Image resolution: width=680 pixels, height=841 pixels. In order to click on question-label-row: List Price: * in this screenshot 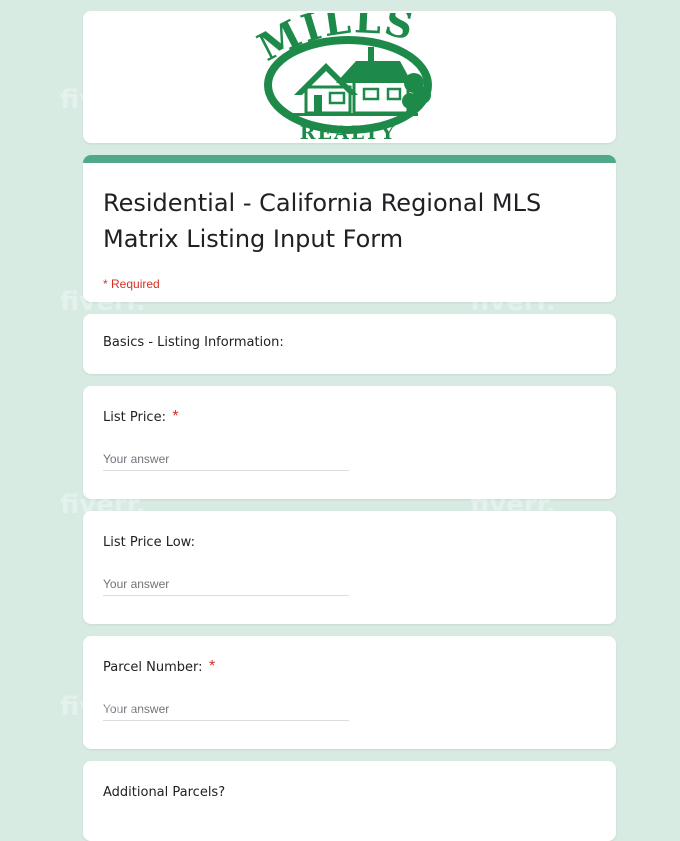, I will do `click(349, 417)`.